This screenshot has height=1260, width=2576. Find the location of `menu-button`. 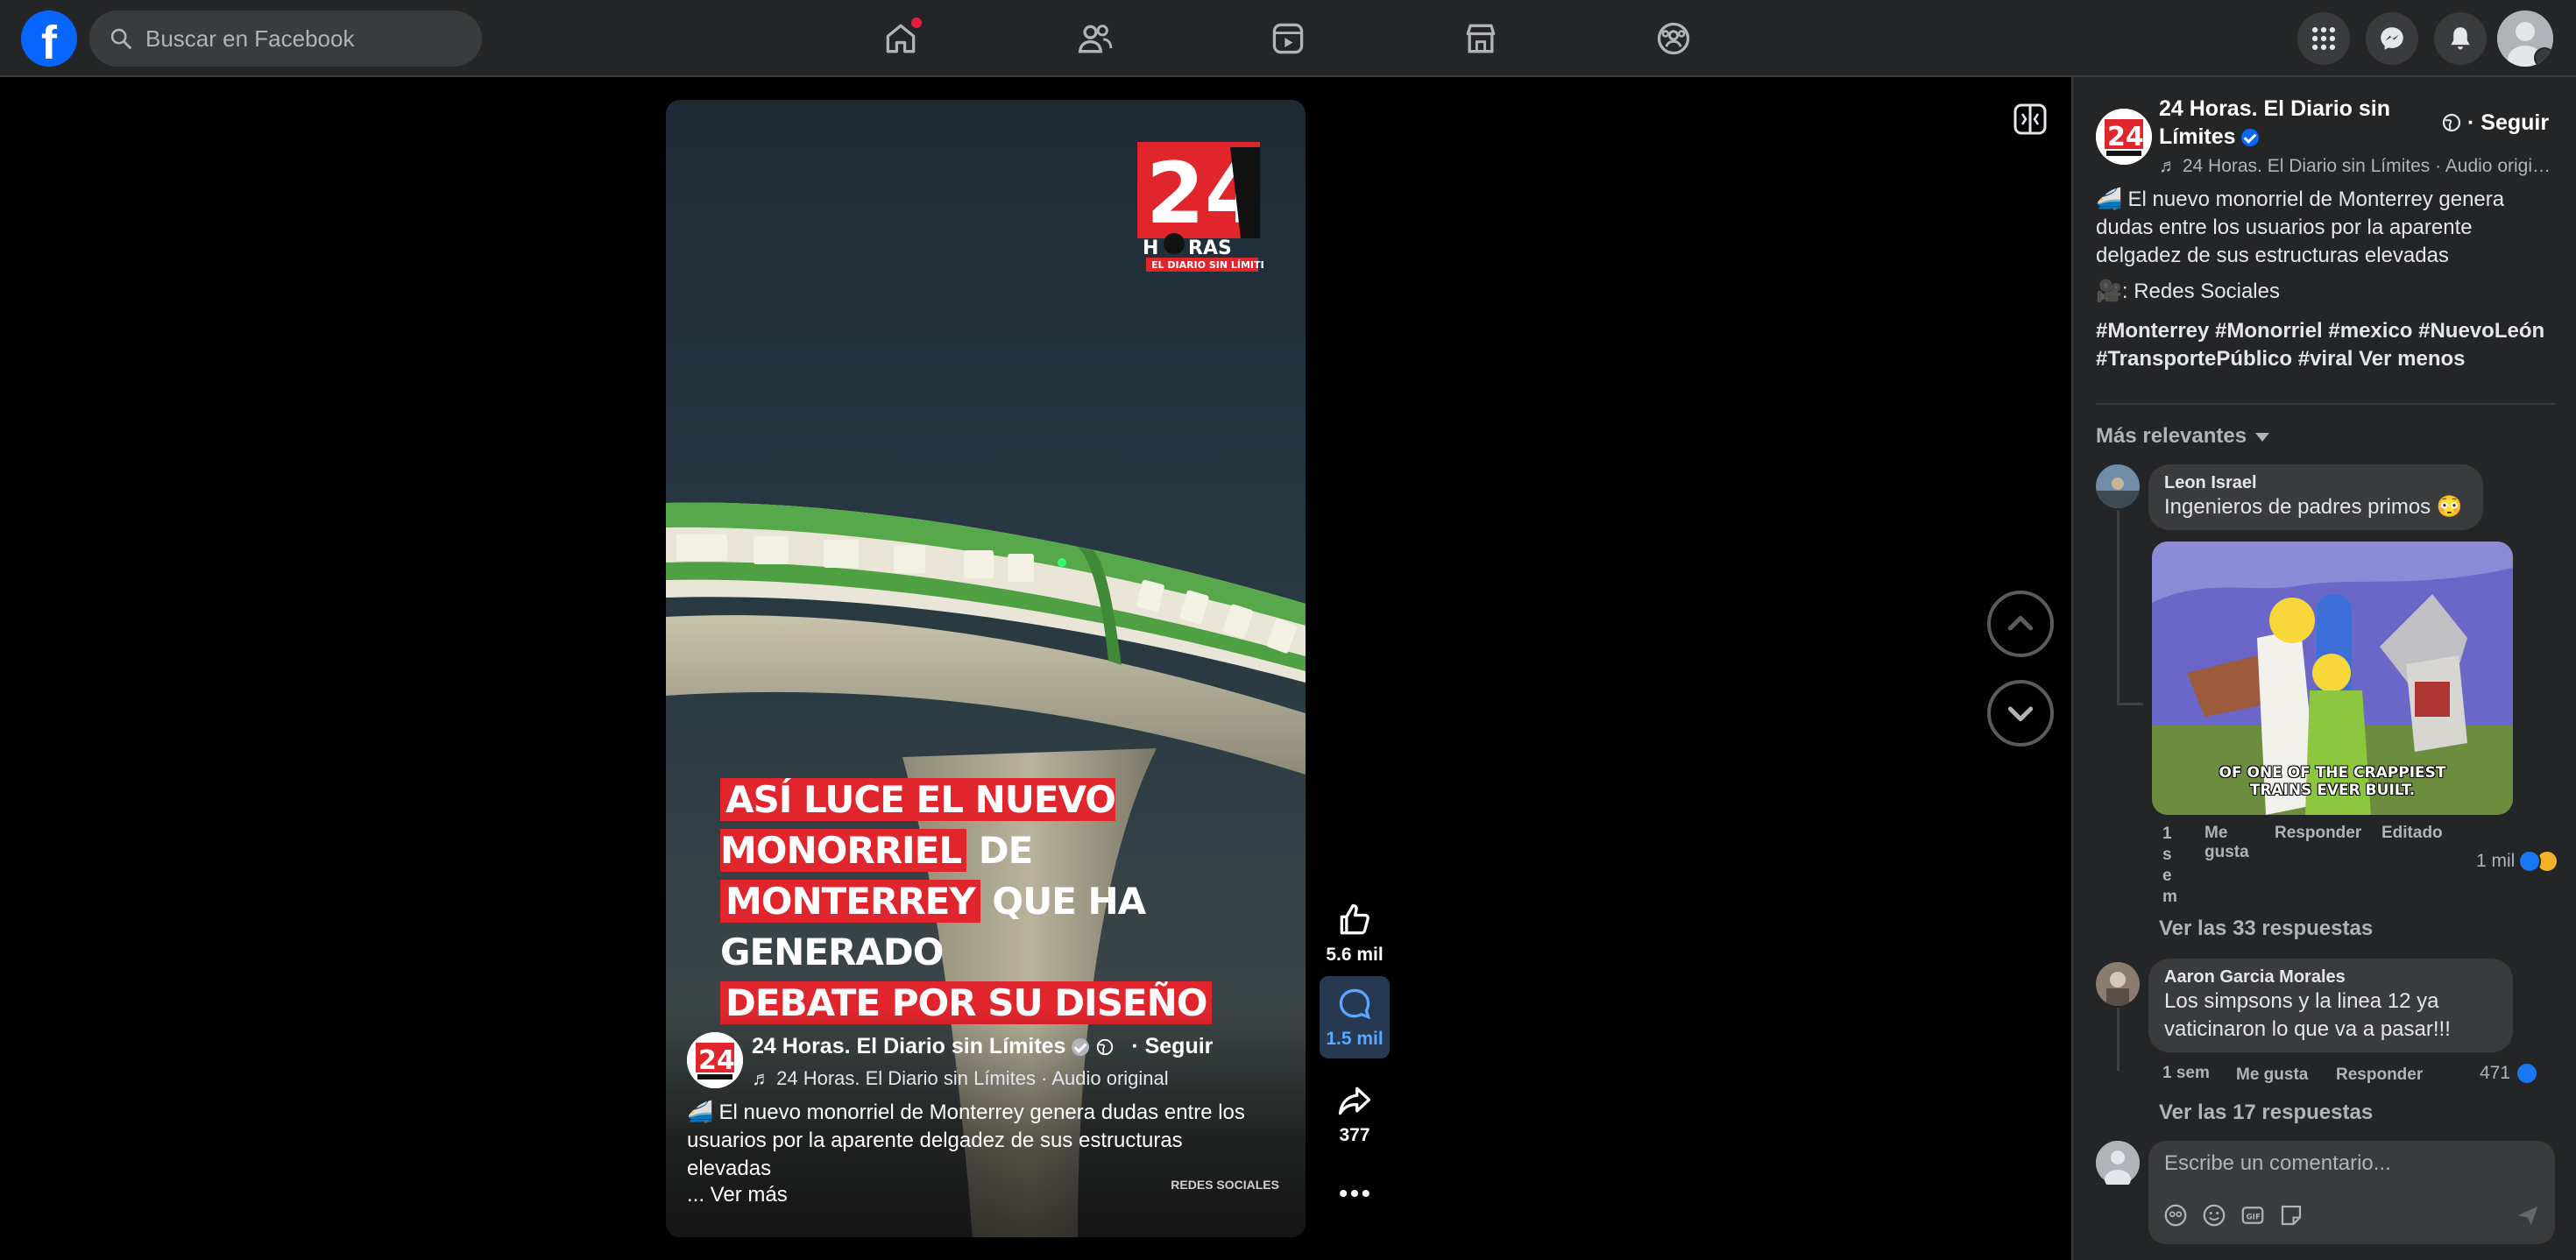

menu-button is located at coordinates (2323, 38).